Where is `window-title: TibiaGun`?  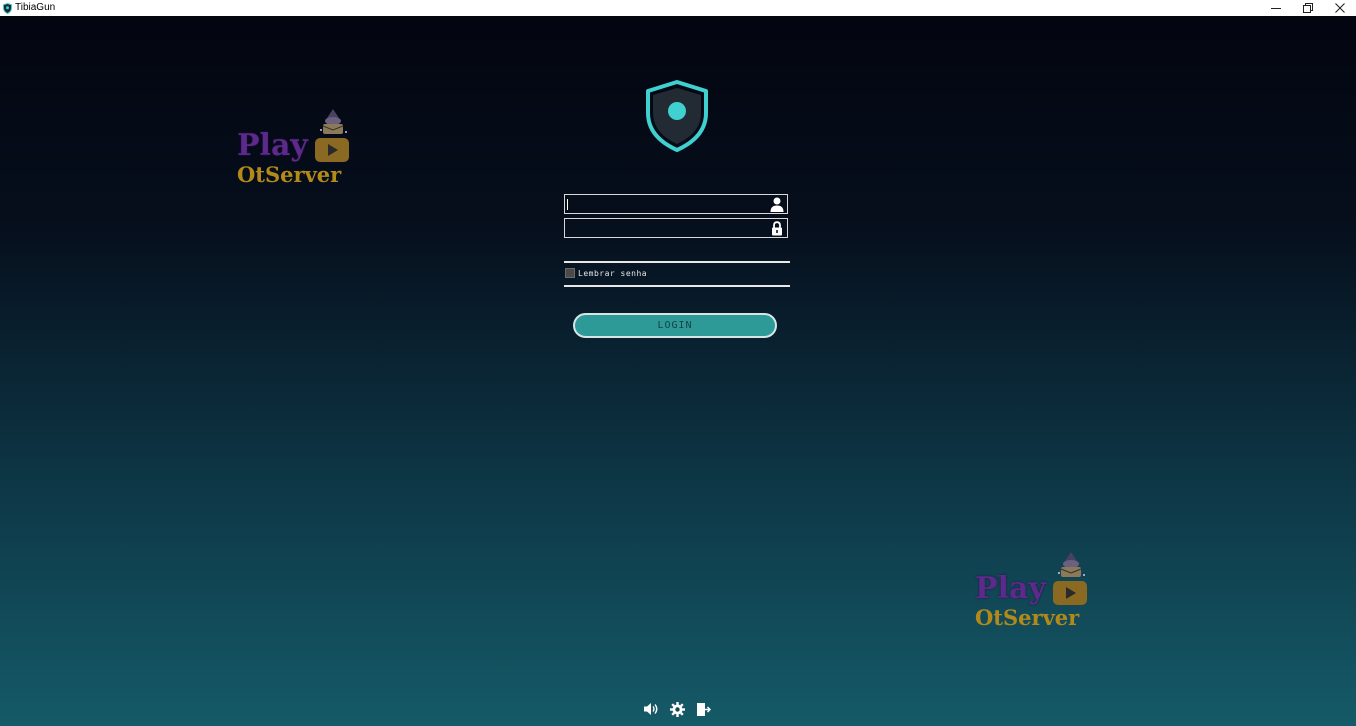
window-title: TibiaGun is located at coordinates (35, 7).